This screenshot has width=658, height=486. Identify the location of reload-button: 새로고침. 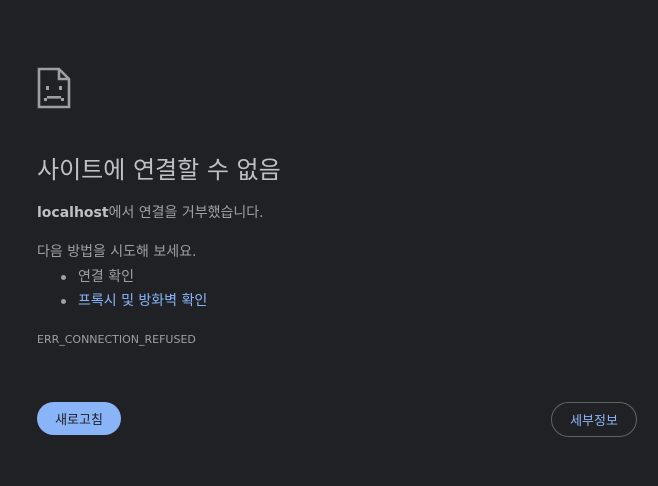
(79, 418).